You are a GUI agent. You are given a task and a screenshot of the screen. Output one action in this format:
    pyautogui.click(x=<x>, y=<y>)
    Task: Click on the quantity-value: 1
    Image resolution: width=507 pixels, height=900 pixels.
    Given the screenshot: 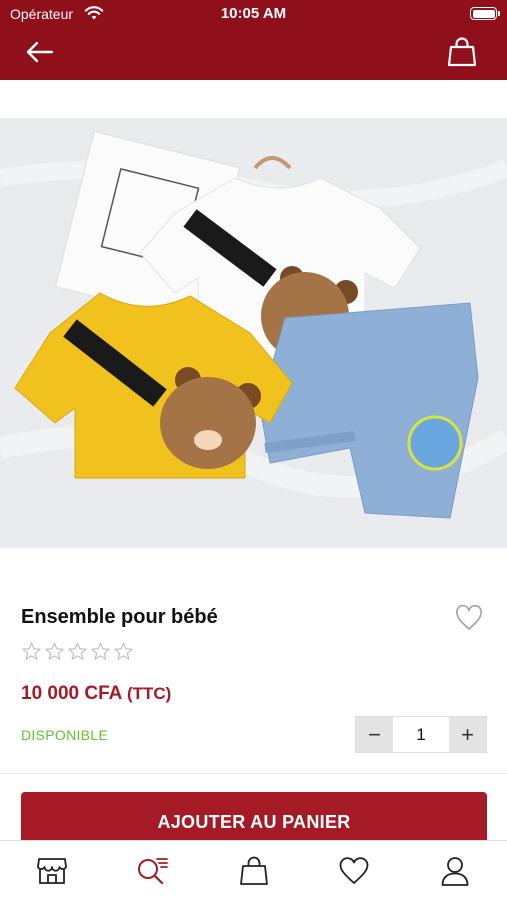 What is the action you would take?
    pyautogui.click(x=421, y=734)
    